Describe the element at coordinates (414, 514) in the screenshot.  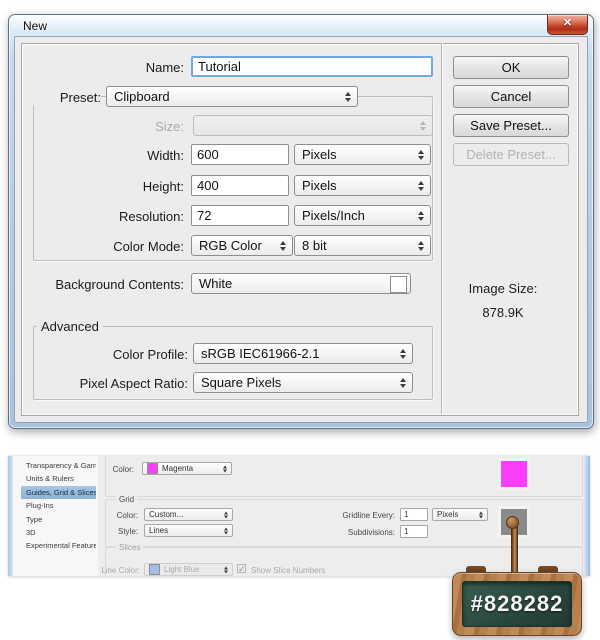
I see `gridline-every-input` at that location.